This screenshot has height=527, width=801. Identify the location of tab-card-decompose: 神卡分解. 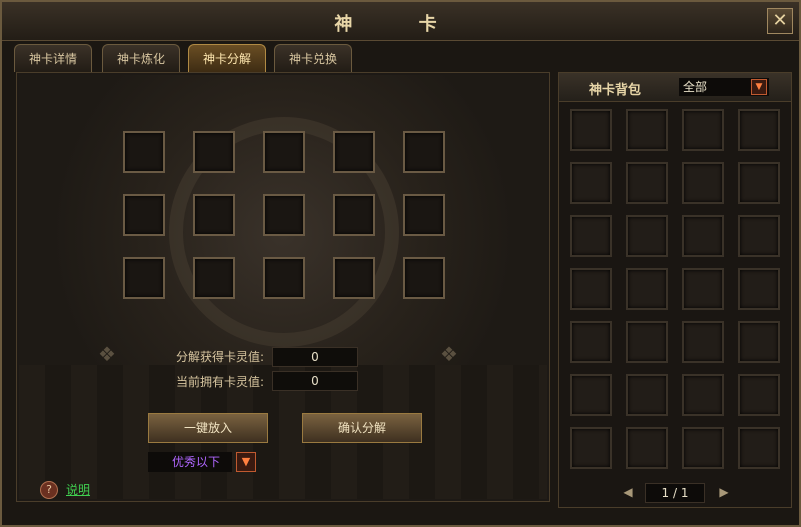
(227, 58).